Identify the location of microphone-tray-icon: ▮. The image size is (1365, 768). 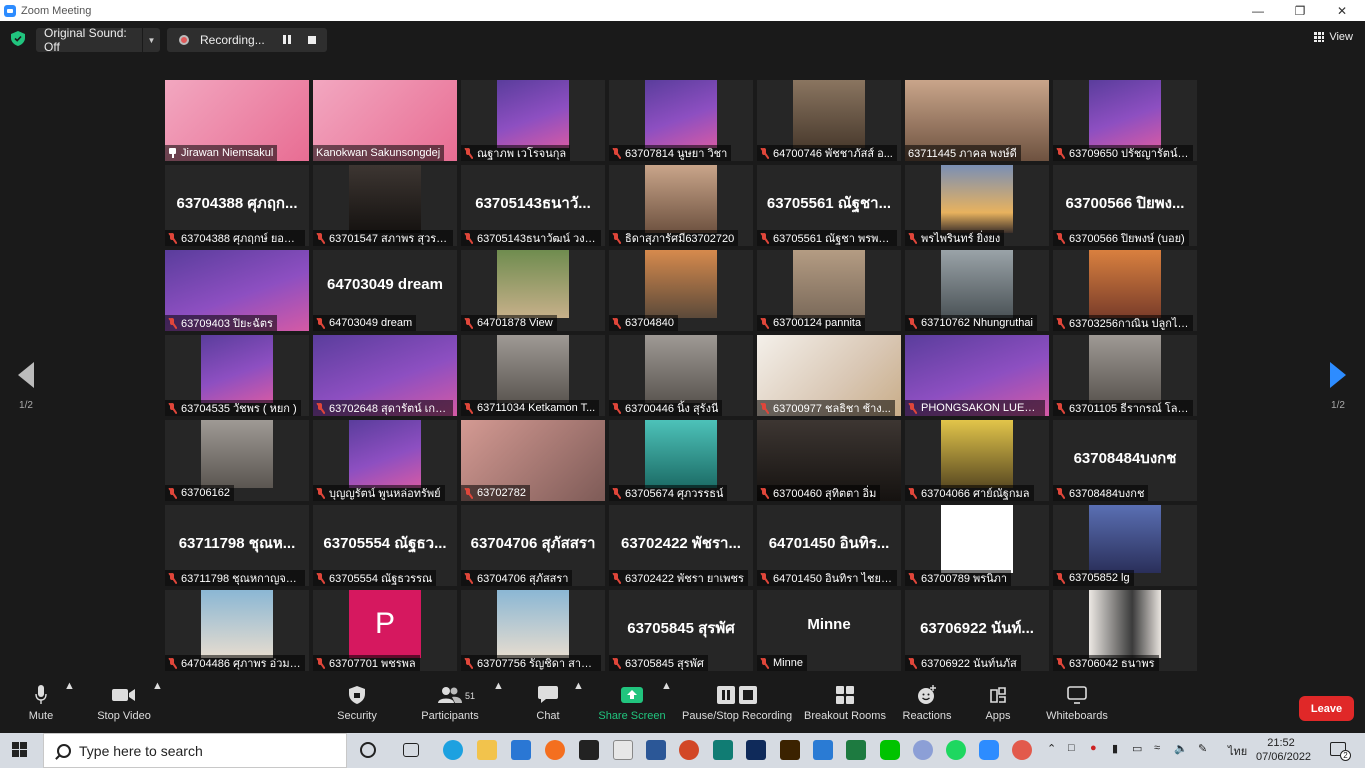
(1115, 748).